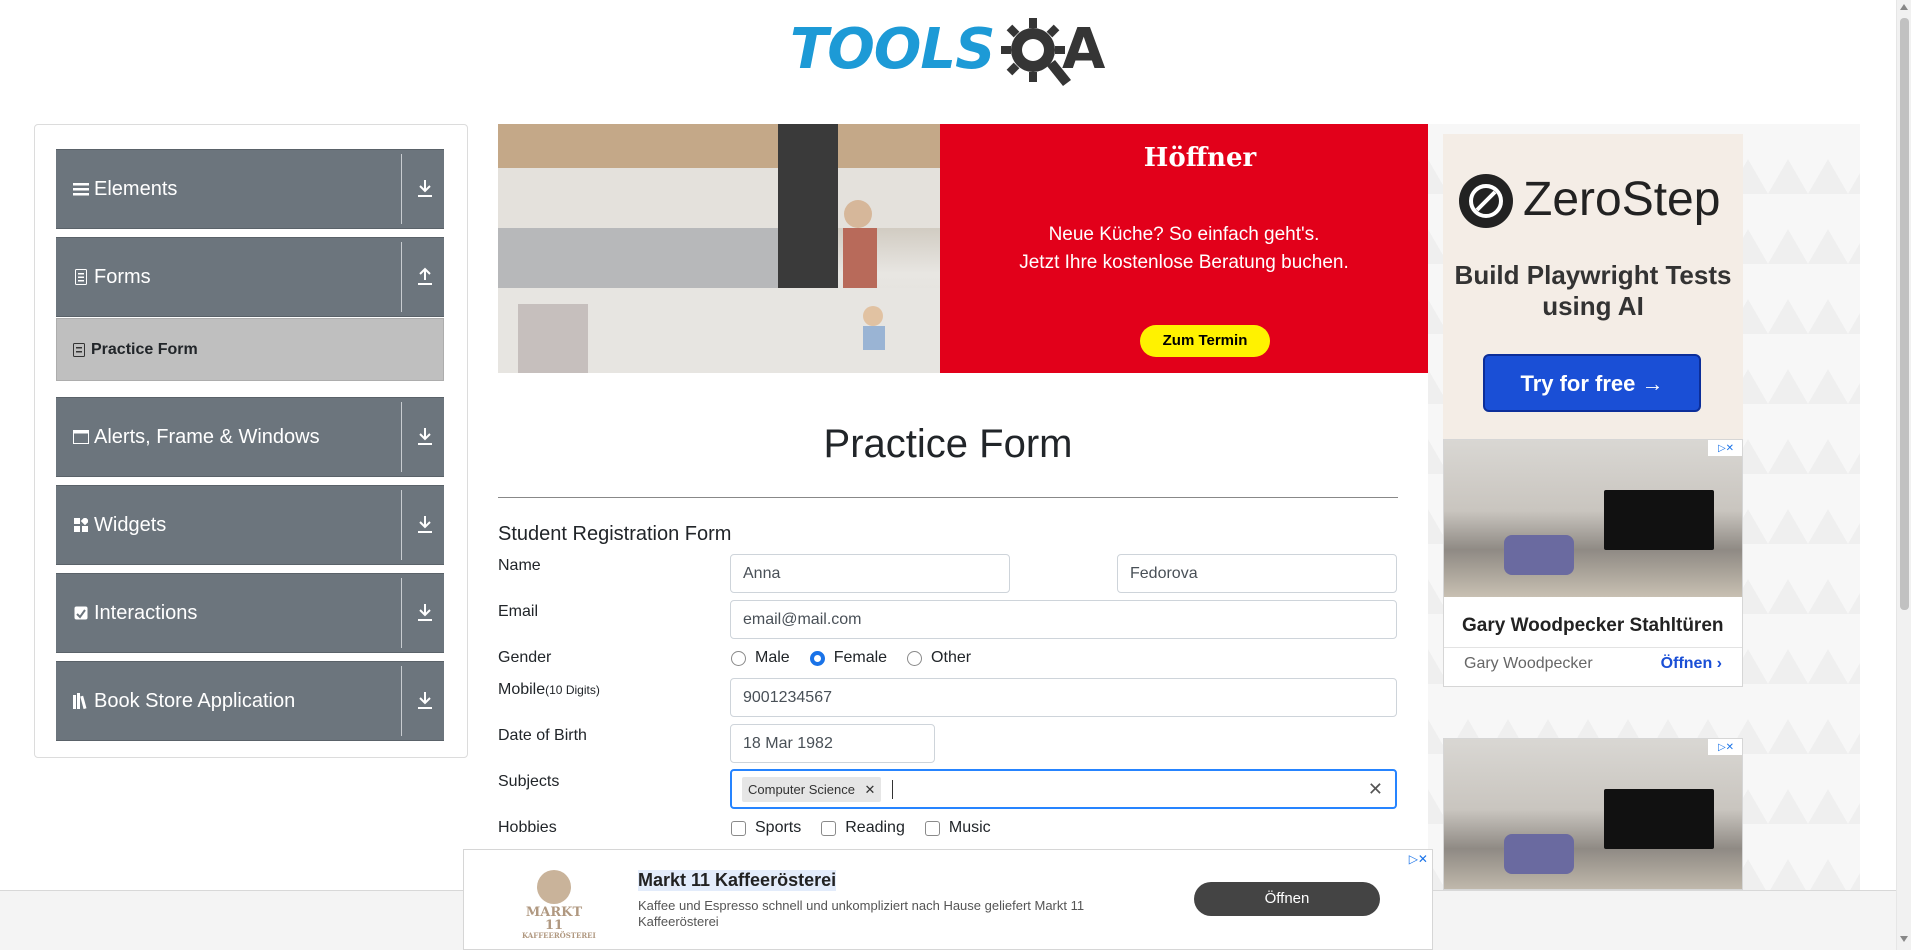  What do you see at coordinates (1063, 789) in the screenshot?
I see `subjects-input: Computer Science ✕ ✕` at bounding box center [1063, 789].